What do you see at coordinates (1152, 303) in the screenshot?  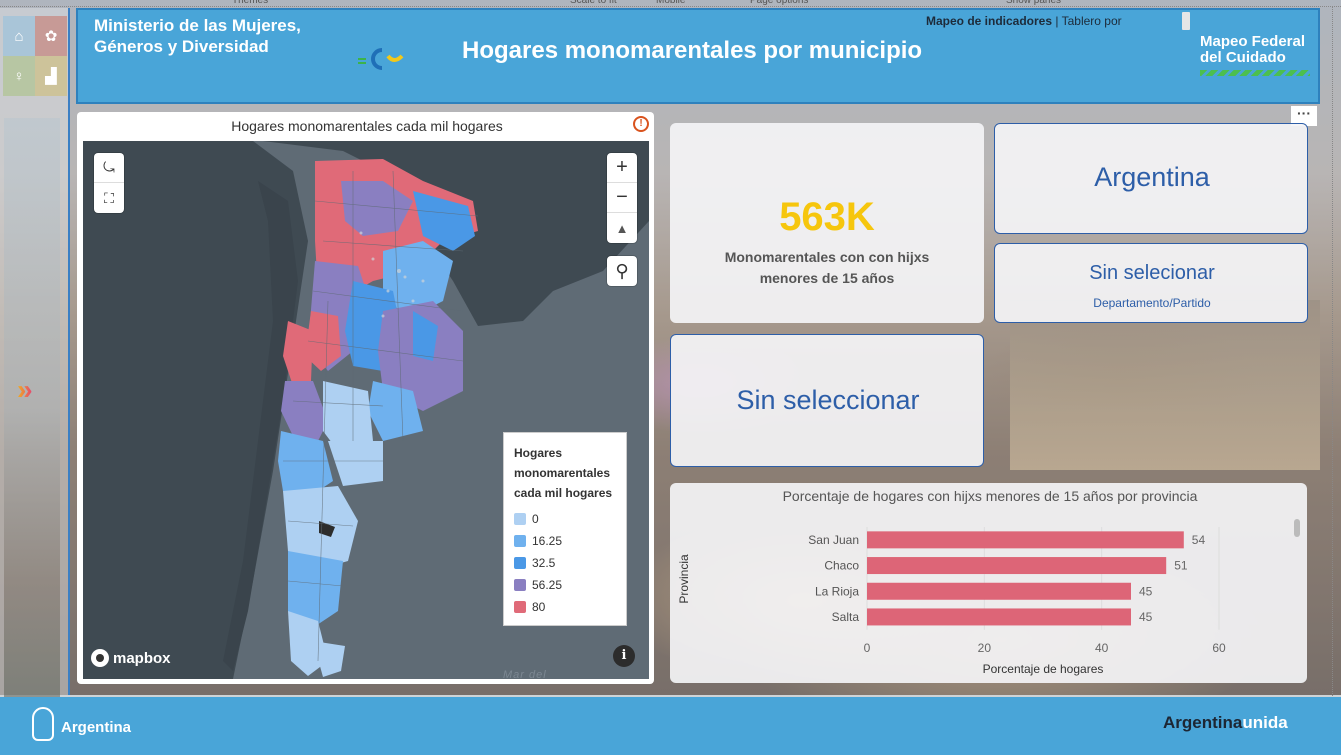 I see `department-caption: Departamento/Partido` at bounding box center [1152, 303].